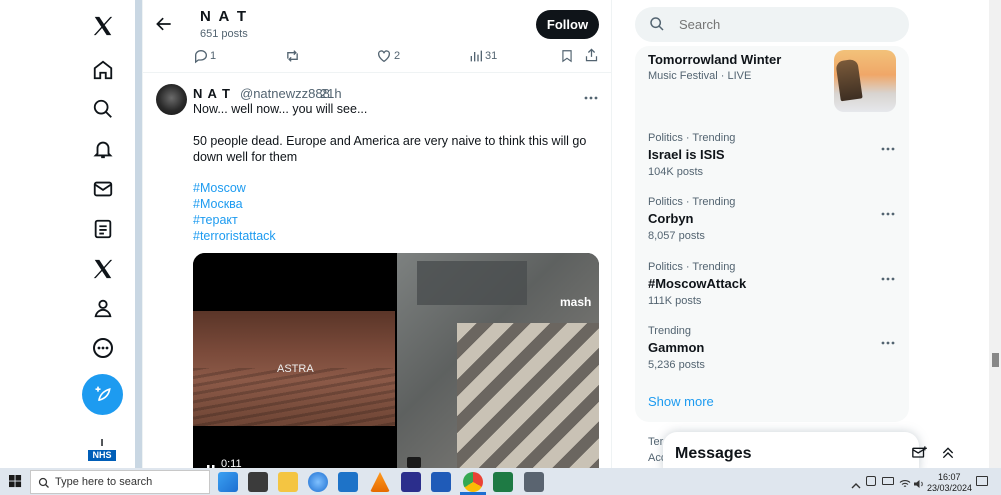 This screenshot has width=1001, height=495. What do you see at coordinates (441, 482) in the screenshot?
I see `word-icon` at bounding box center [441, 482].